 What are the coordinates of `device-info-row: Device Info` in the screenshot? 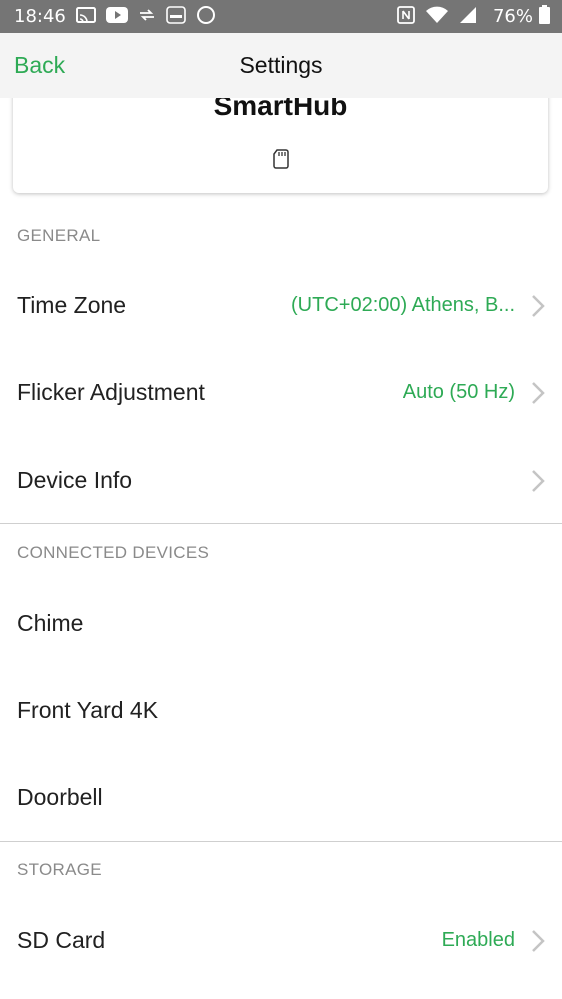 It's located at (281, 480).